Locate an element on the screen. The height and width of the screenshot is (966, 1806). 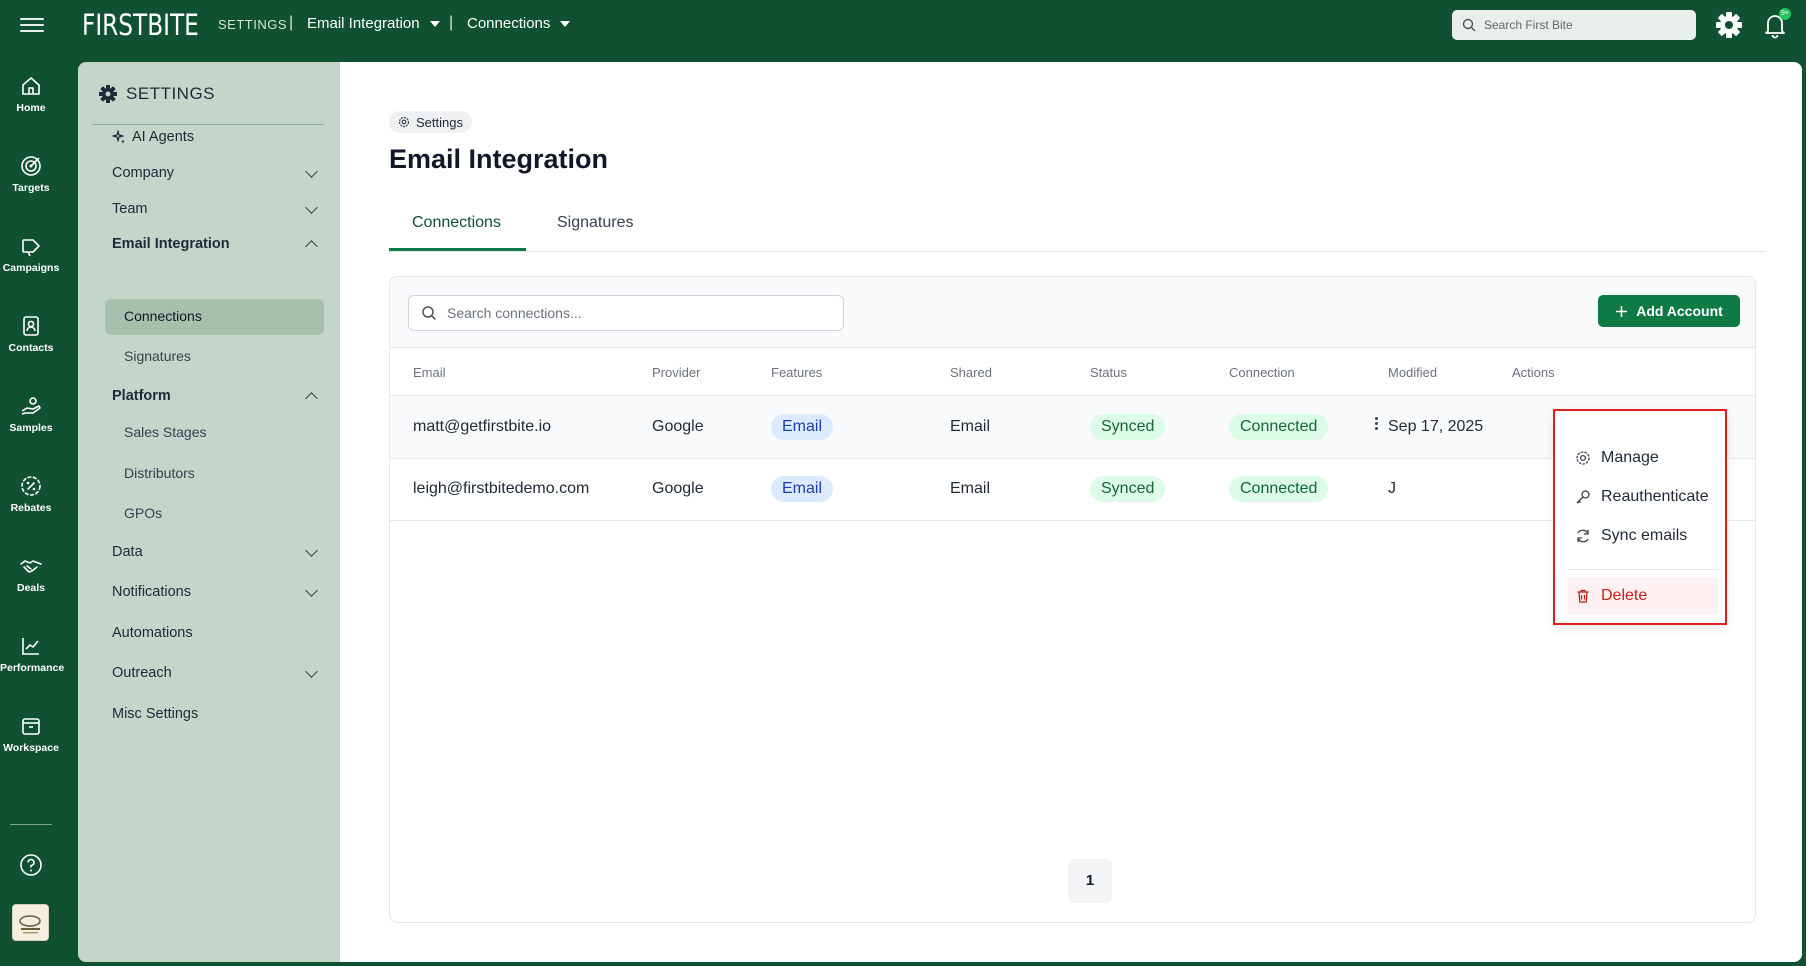
menu-item-delete: Delete is located at coordinates (1643, 596).